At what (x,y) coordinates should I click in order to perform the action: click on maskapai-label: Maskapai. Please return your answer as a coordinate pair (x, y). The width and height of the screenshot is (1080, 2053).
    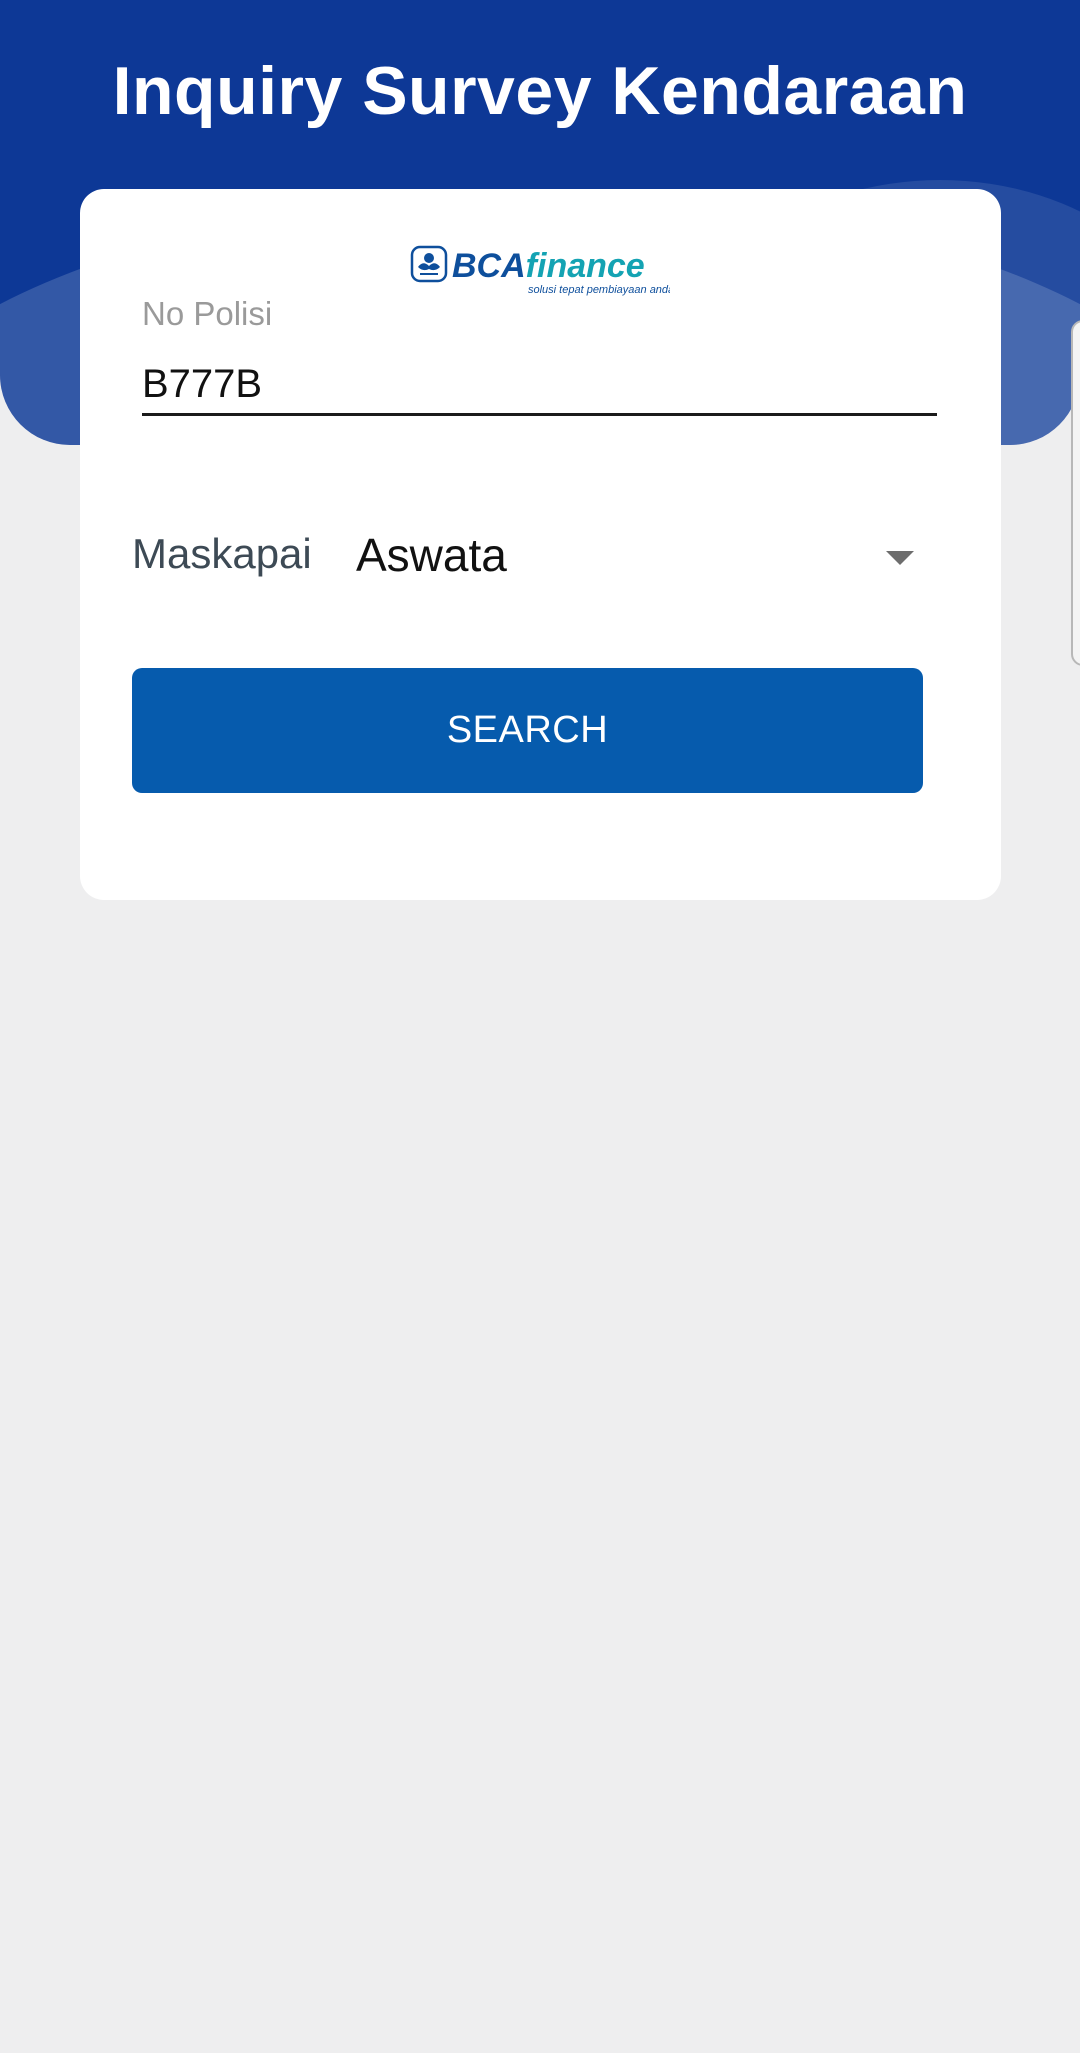
    Looking at the image, I should click on (222, 553).